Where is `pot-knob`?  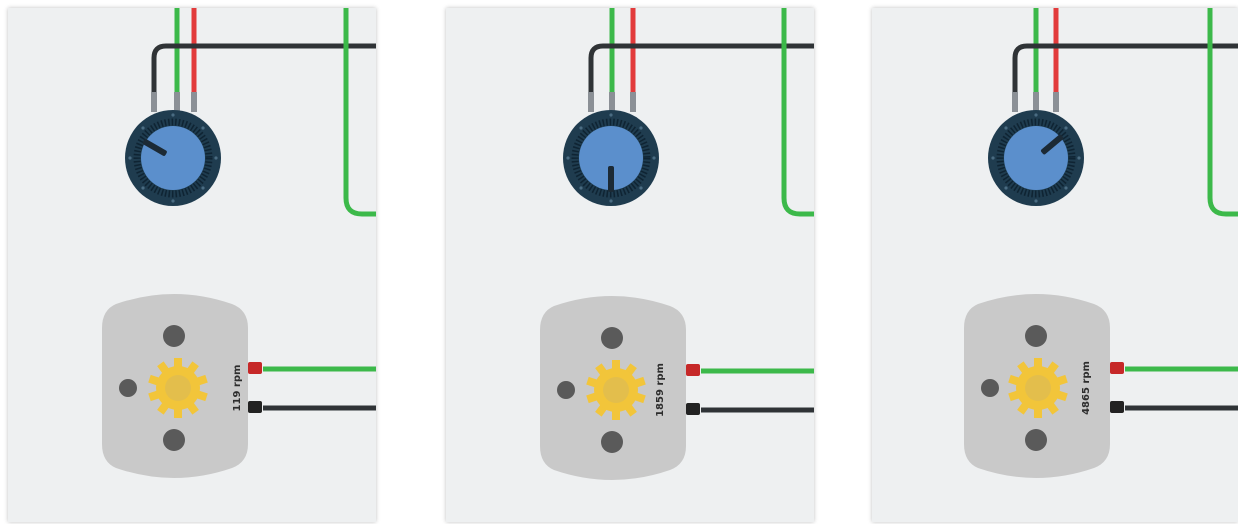
pot-knob is located at coordinates (173, 158).